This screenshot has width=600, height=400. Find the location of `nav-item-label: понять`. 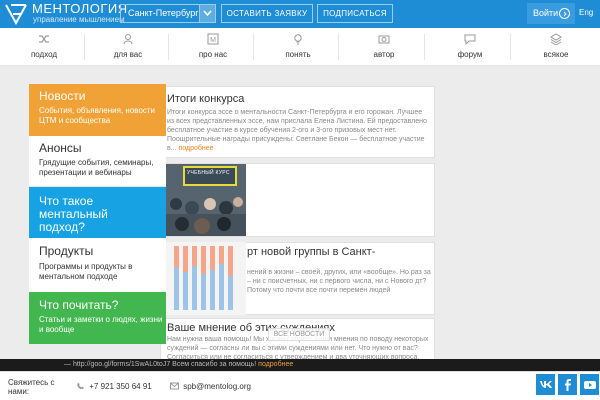

nav-item-label: понять is located at coordinates (298, 54).